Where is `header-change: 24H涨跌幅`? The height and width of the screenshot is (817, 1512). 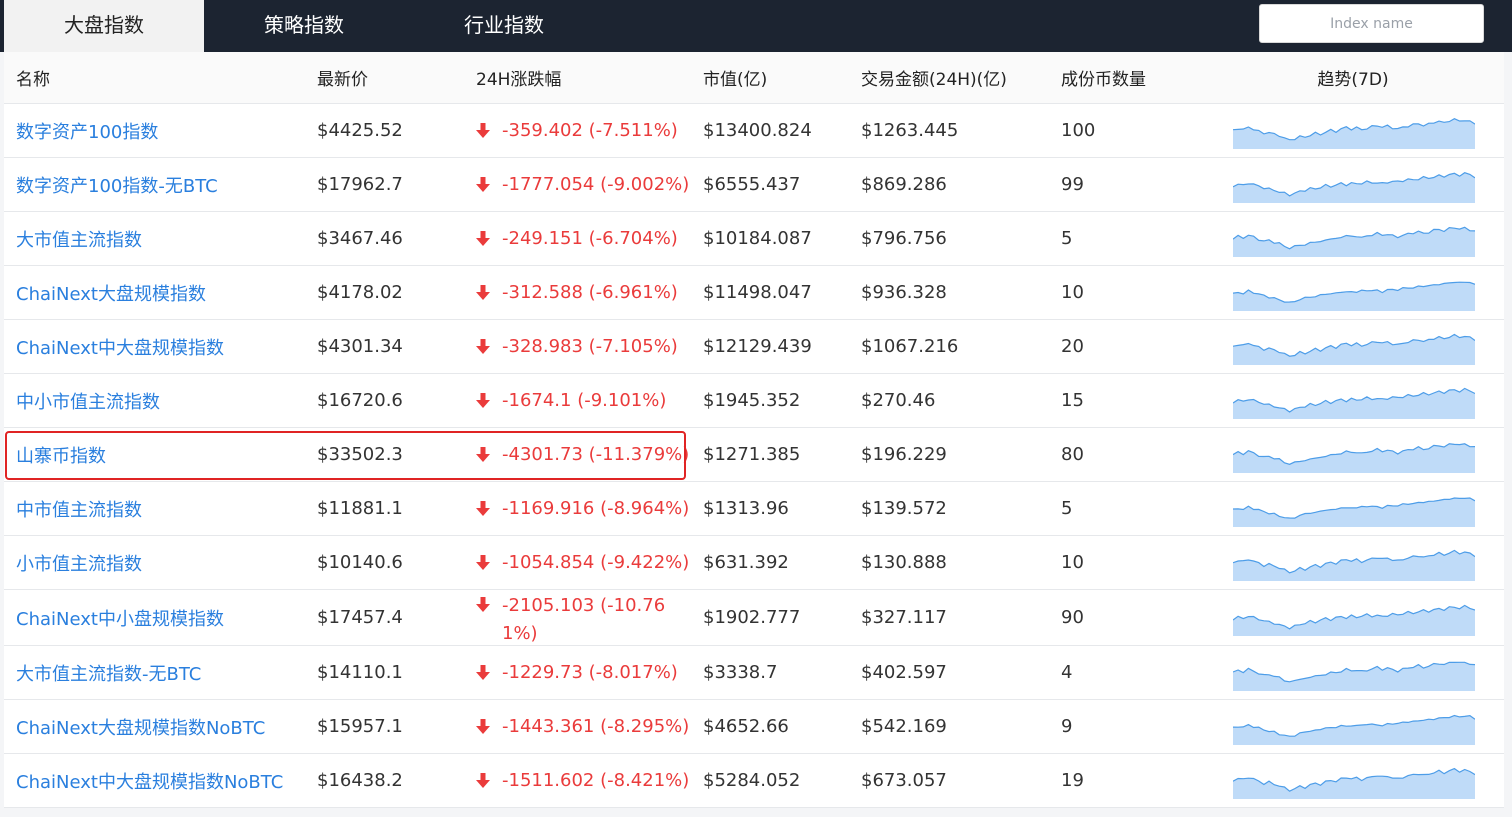
header-change: 24H涨跌幅 is located at coordinates (578, 77).